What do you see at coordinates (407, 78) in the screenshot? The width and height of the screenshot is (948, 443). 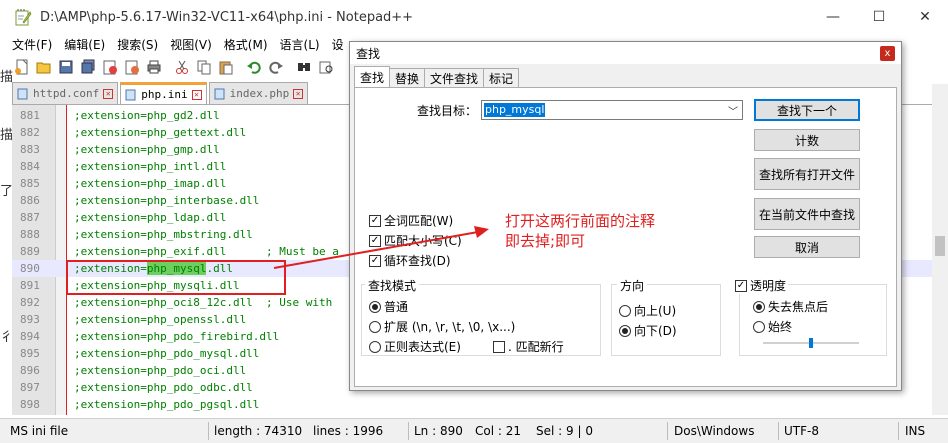 I see `tab-replace: 替换` at bounding box center [407, 78].